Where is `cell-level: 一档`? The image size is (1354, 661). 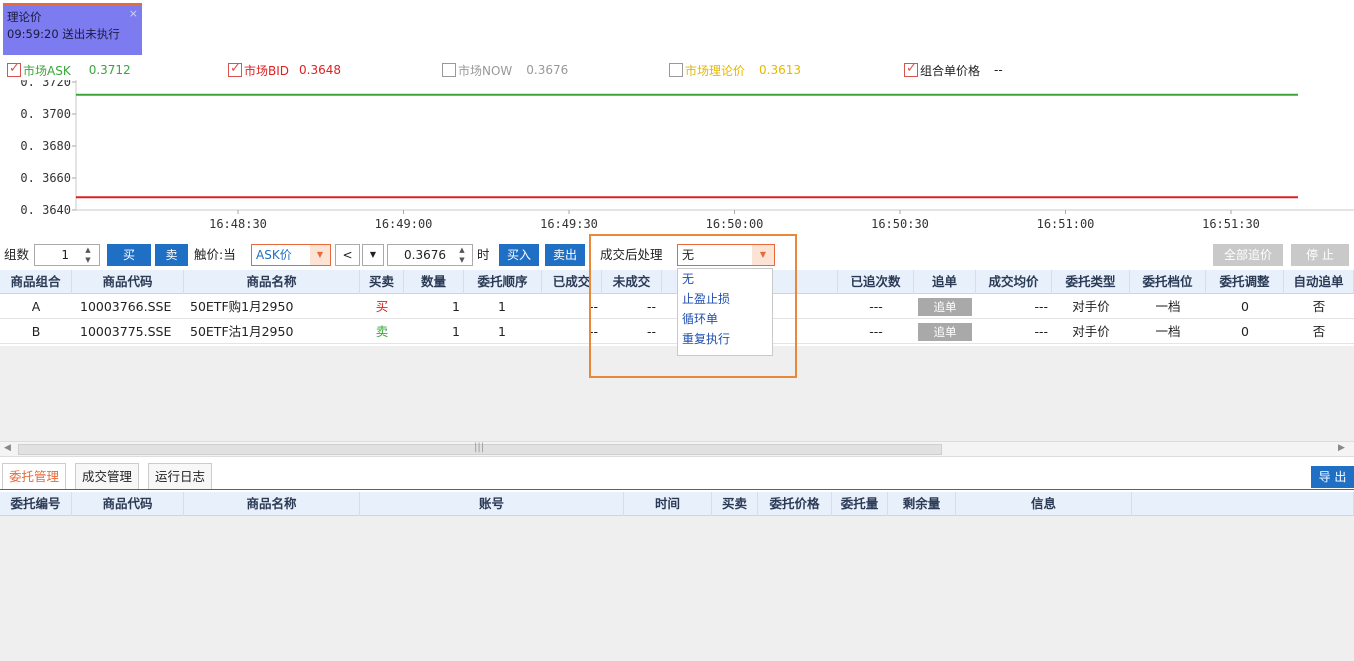 cell-level: 一档 is located at coordinates (1168, 306).